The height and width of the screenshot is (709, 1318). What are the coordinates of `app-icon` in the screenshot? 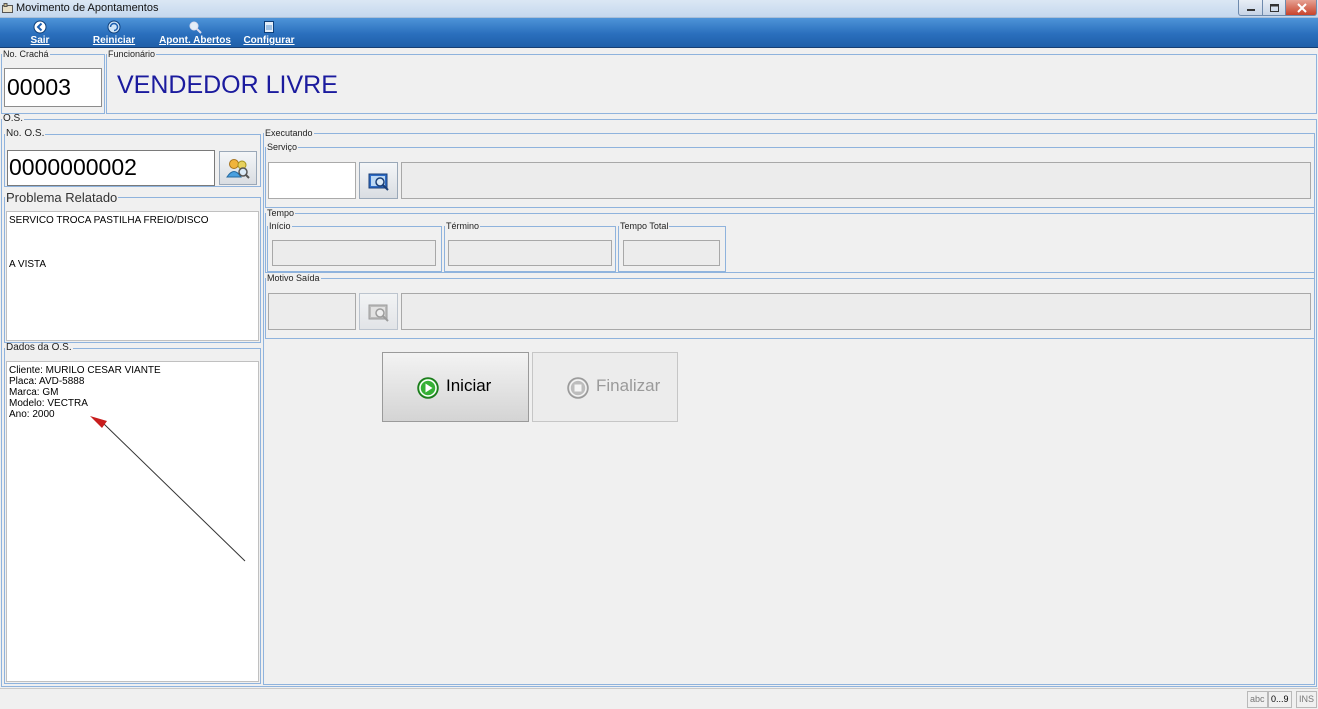 It's located at (7, 8).